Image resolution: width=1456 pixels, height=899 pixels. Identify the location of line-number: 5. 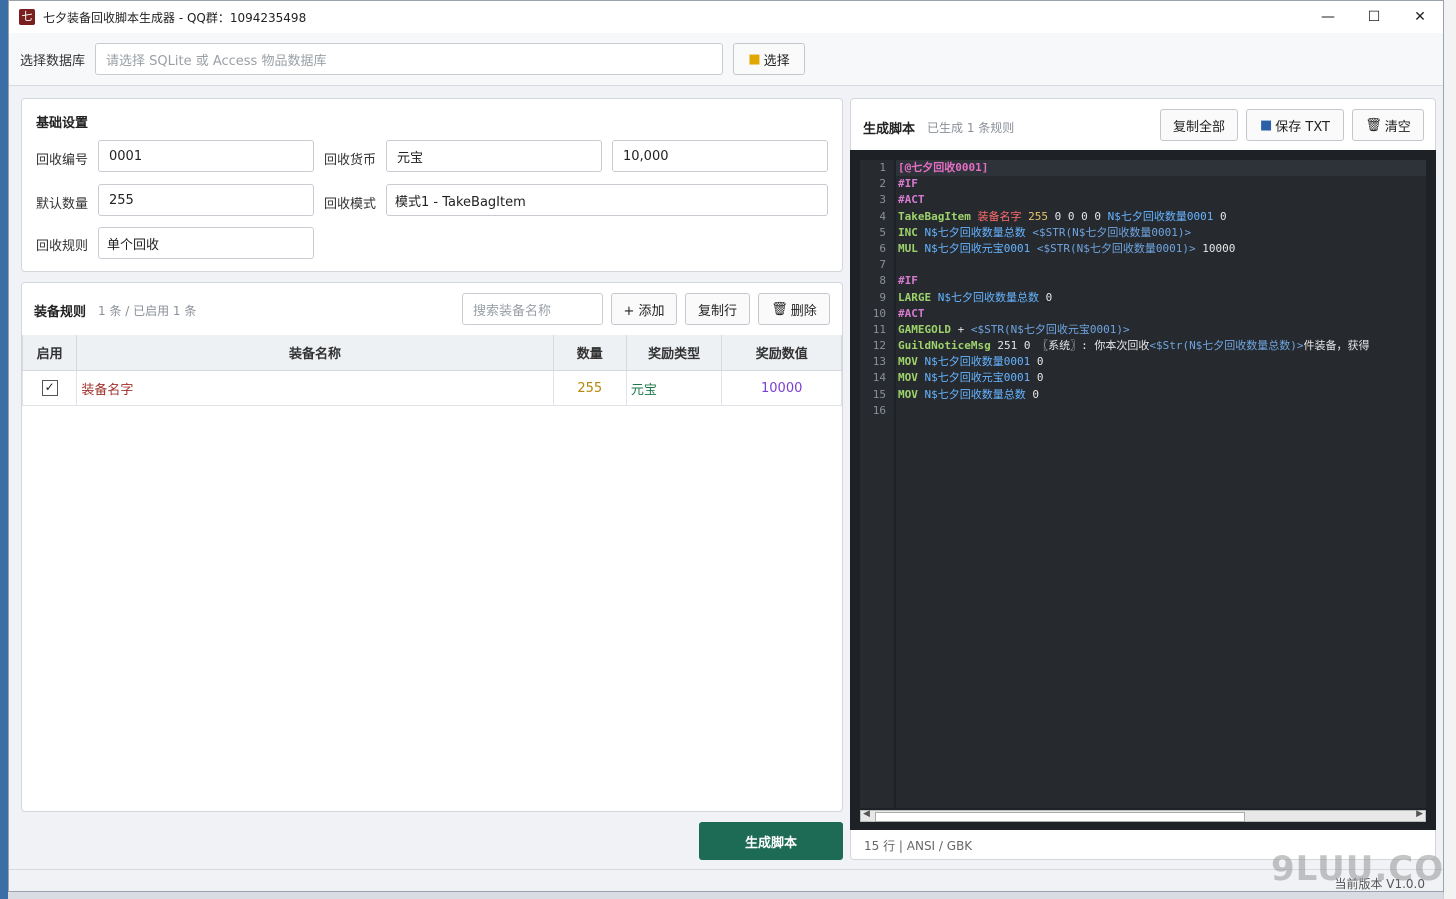
(882, 232).